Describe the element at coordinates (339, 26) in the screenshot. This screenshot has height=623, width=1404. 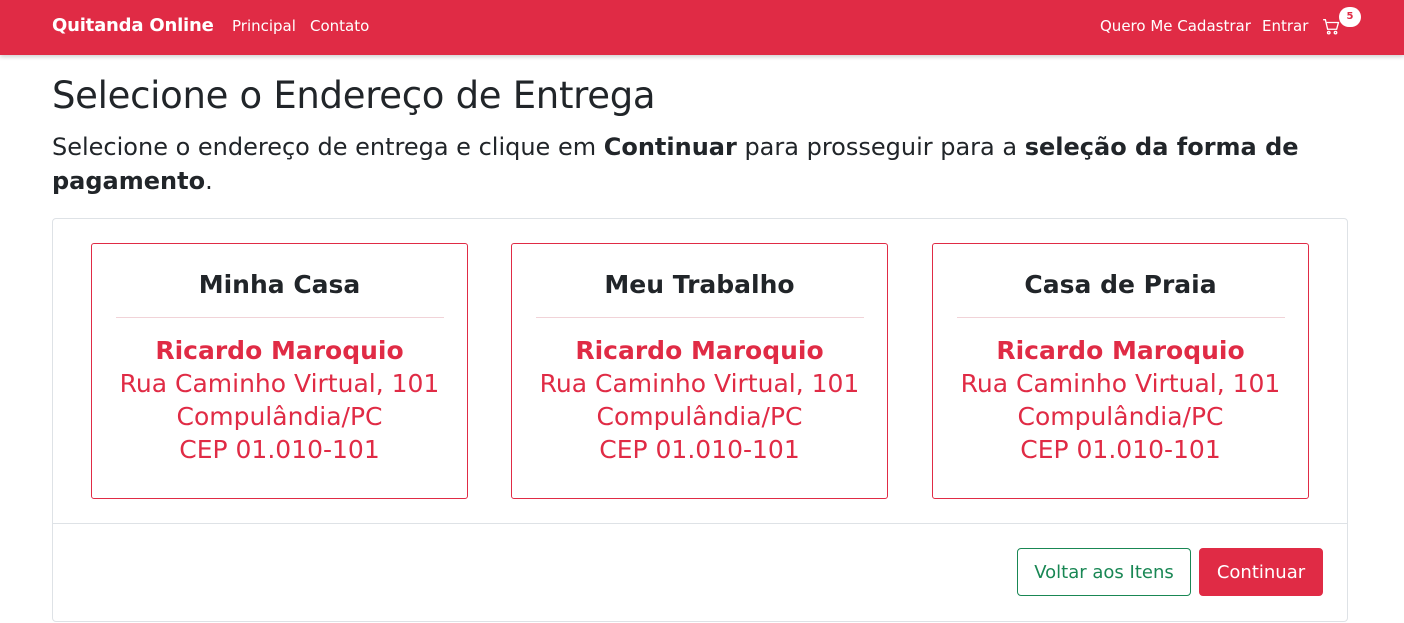
I see `nav-link-contato: Contato` at that location.